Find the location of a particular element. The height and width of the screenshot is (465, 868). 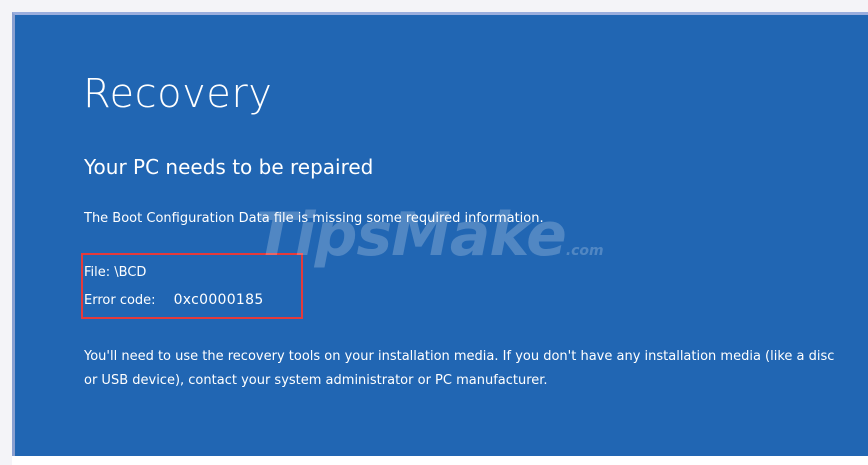

page-subtitle: Your PC needs to be repaired is located at coordinates (229, 167).